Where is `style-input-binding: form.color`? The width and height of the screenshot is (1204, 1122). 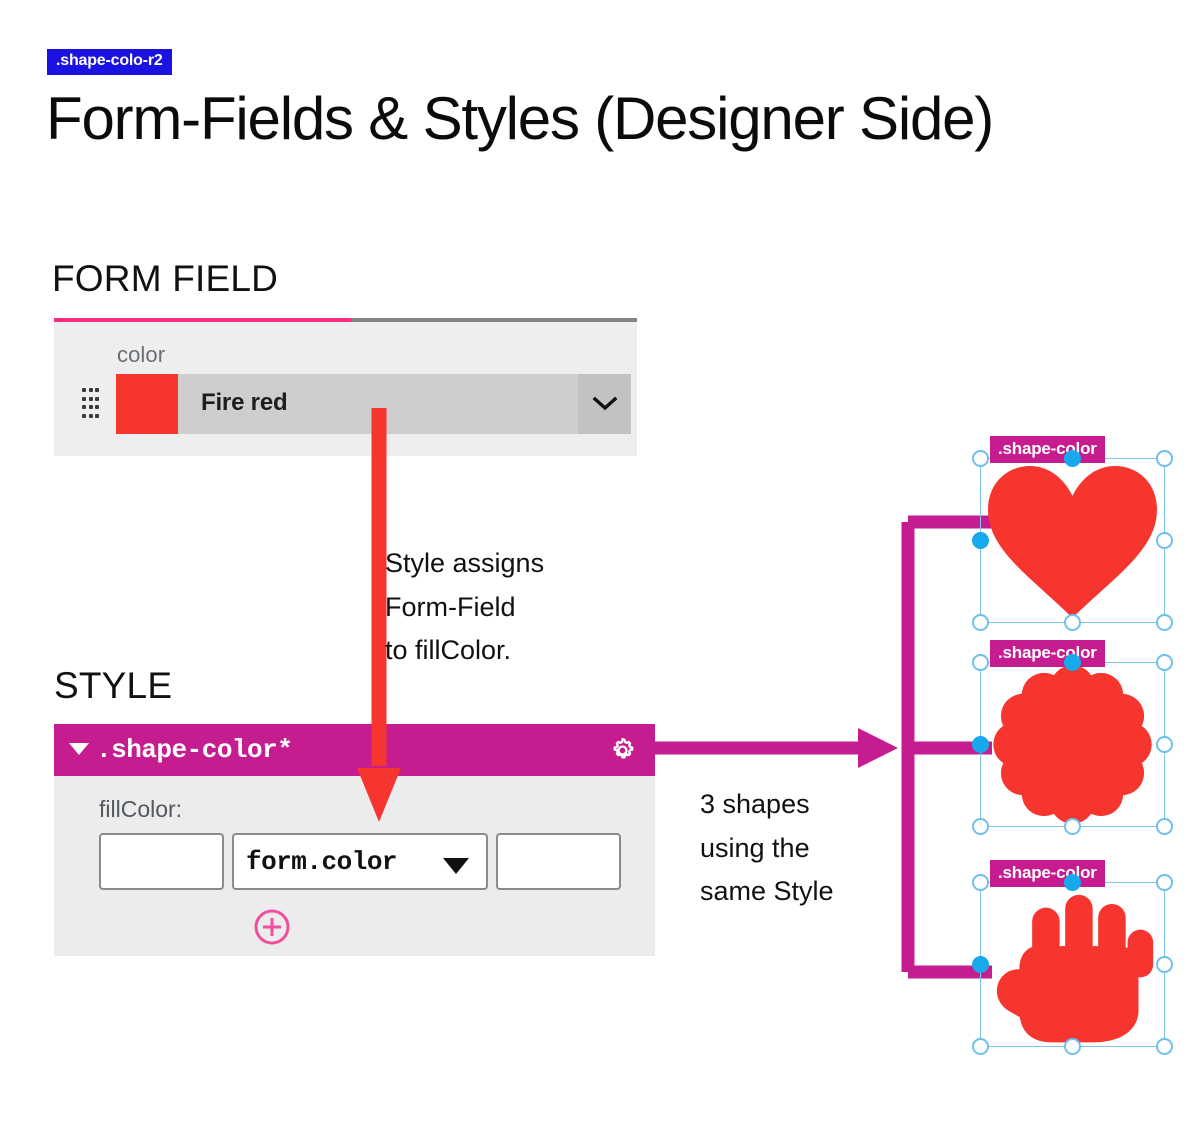 style-input-binding: form.color is located at coordinates (360, 861).